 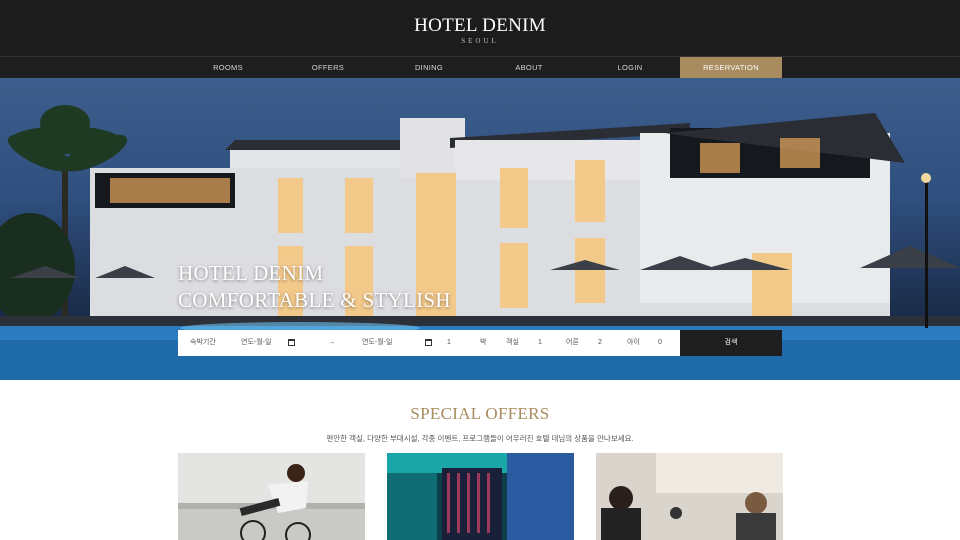 I want to click on hero-title: HOTEL DENIM COMFORTABLE & STYLISH, so click(x=314, y=287).